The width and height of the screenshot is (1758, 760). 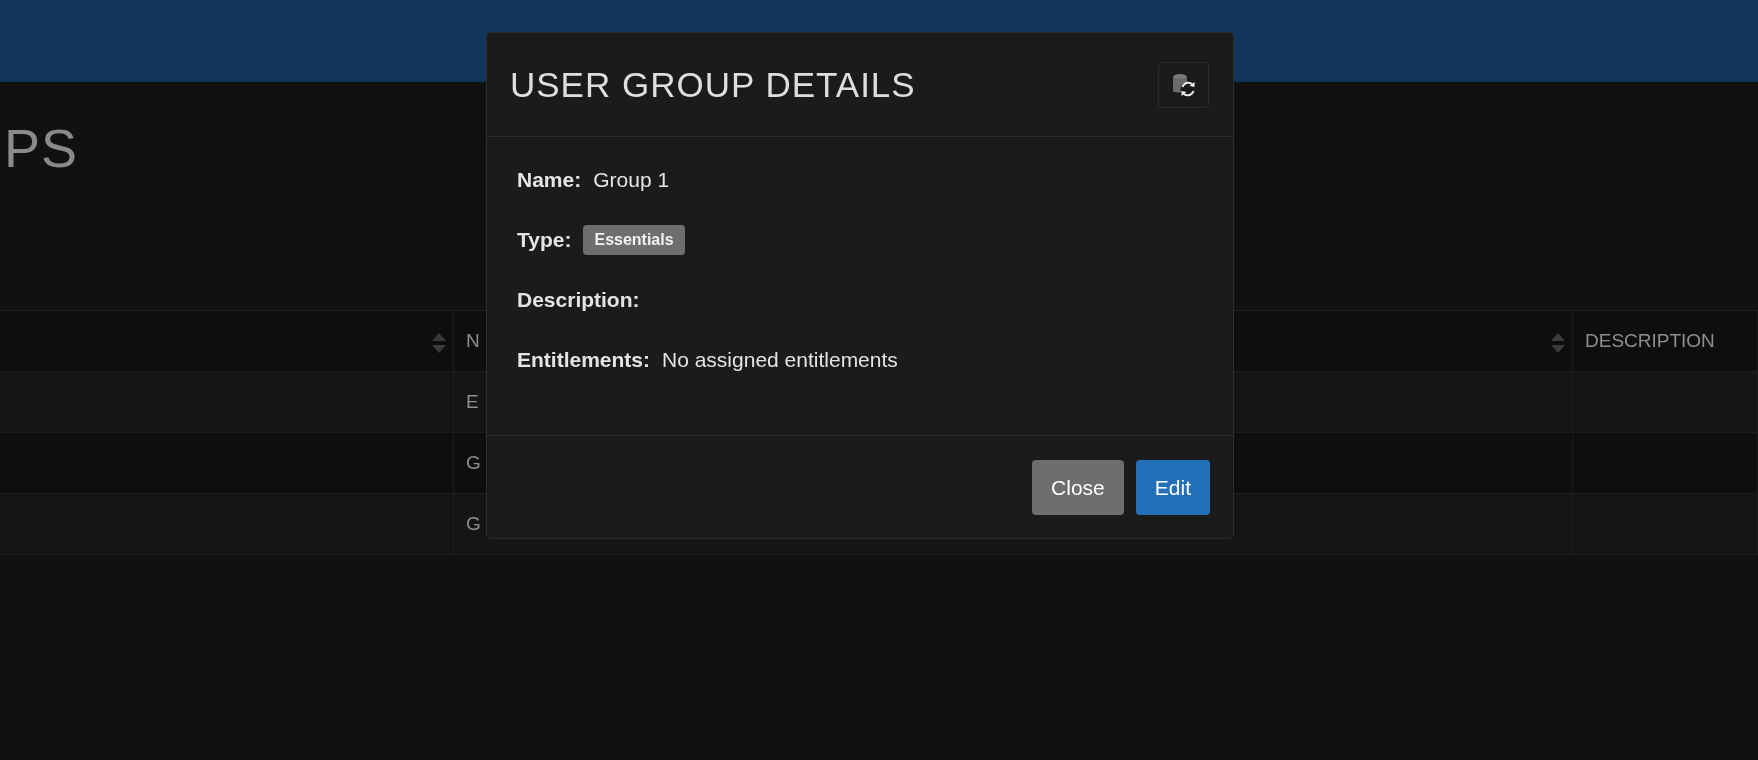 I want to click on modal-title: USER GROUP DETAILS, so click(x=713, y=84).